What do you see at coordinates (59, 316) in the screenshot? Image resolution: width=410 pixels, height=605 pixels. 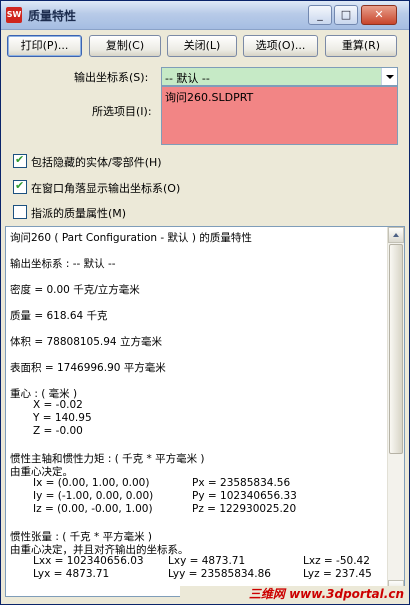 I see `mass-line: 质量 = 618.64 千克` at bounding box center [59, 316].